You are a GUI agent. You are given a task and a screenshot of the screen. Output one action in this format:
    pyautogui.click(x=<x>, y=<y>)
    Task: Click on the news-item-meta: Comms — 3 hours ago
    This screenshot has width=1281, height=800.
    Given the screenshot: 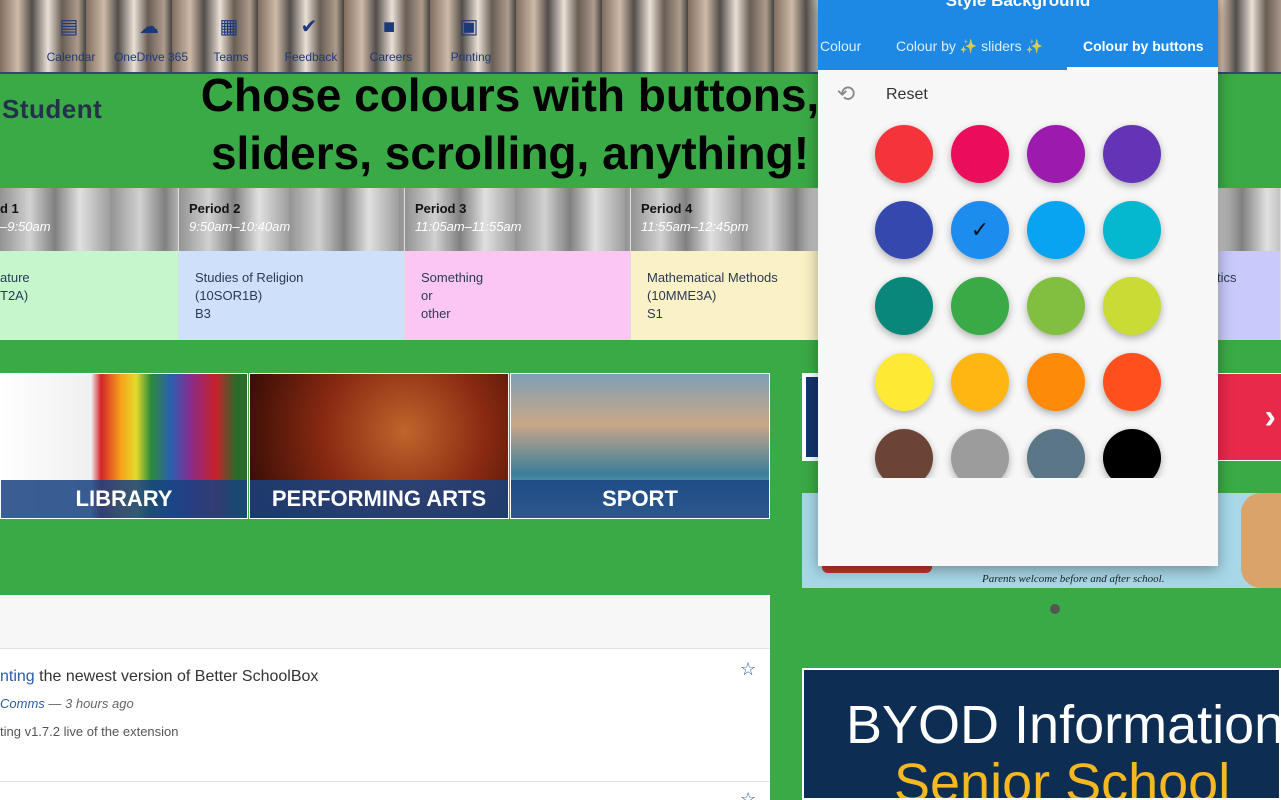 What is the action you would take?
    pyautogui.click(x=67, y=703)
    